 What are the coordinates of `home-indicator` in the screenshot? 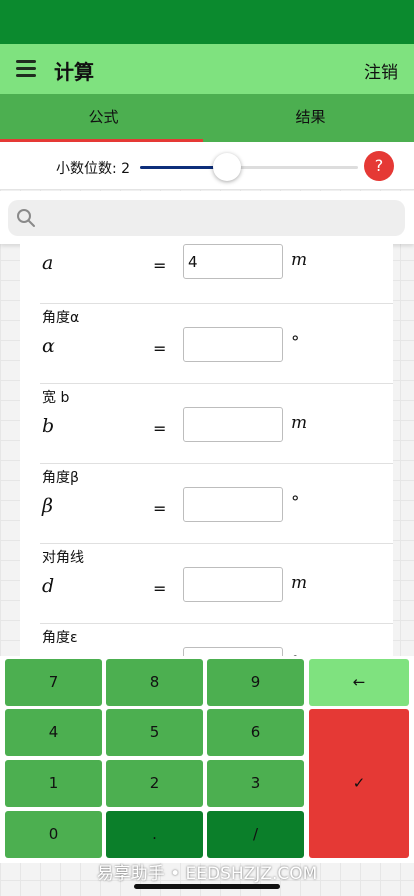 It's located at (207, 886).